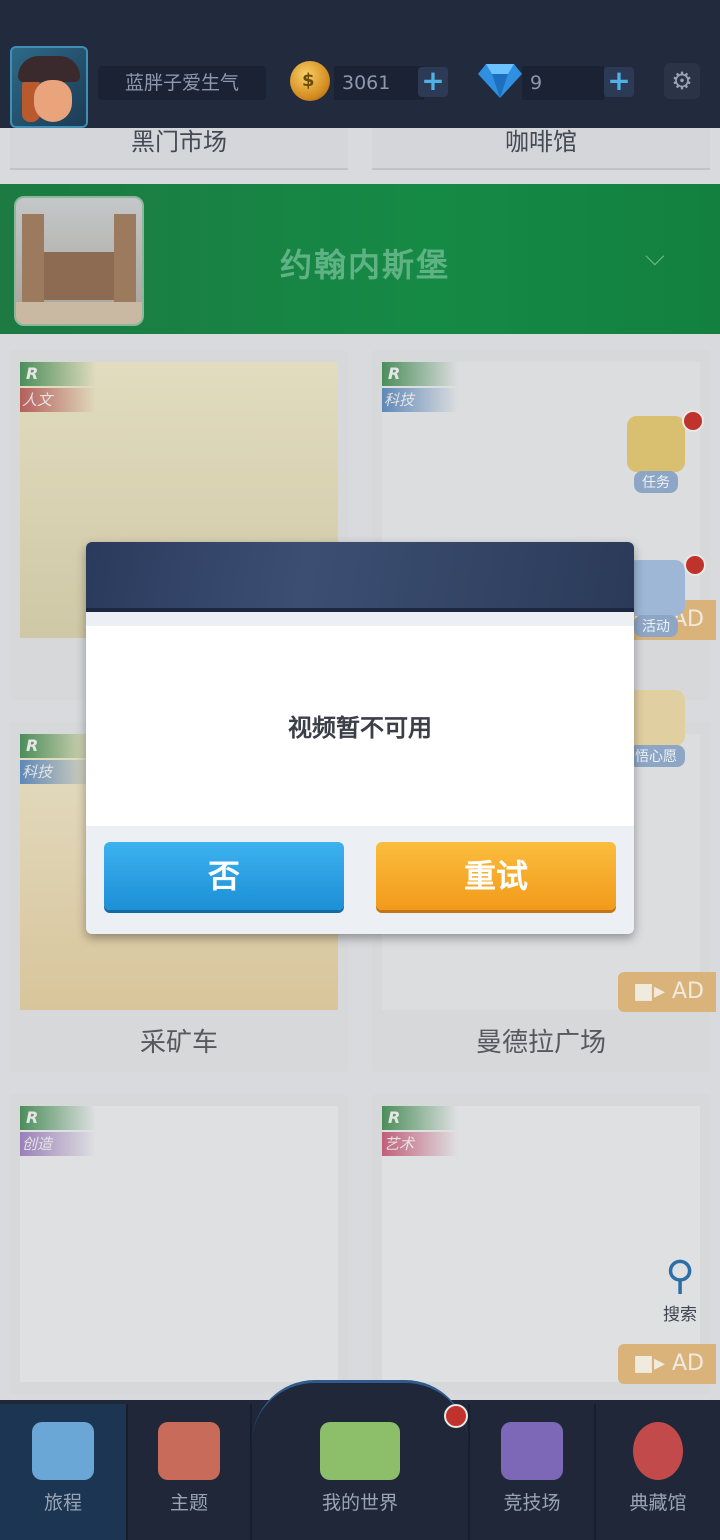  Describe the element at coordinates (656, 626) in the screenshot. I see `events-label: 活动` at that location.